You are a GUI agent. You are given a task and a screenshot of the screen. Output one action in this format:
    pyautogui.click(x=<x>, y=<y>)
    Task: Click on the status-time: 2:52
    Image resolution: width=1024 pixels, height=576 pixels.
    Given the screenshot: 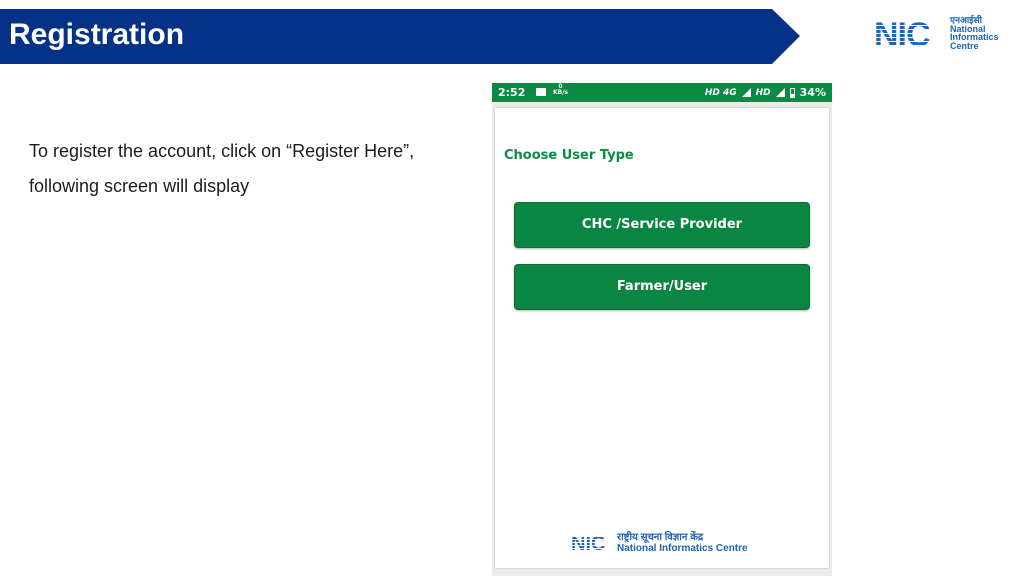 What is the action you would take?
    pyautogui.click(x=512, y=92)
    